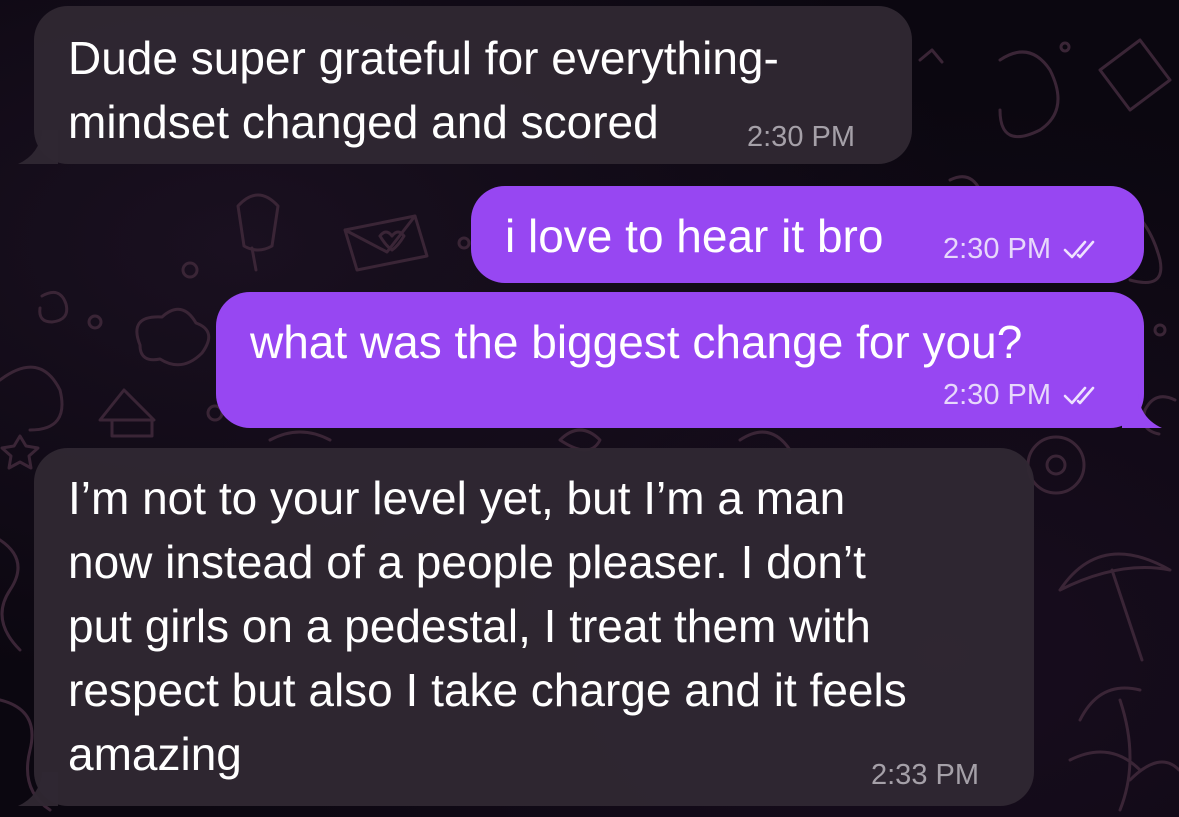  What do you see at coordinates (807, 234) in the screenshot?
I see `outgoing-message-bubble: i love to hear it bro 2:30 PM` at bounding box center [807, 234].